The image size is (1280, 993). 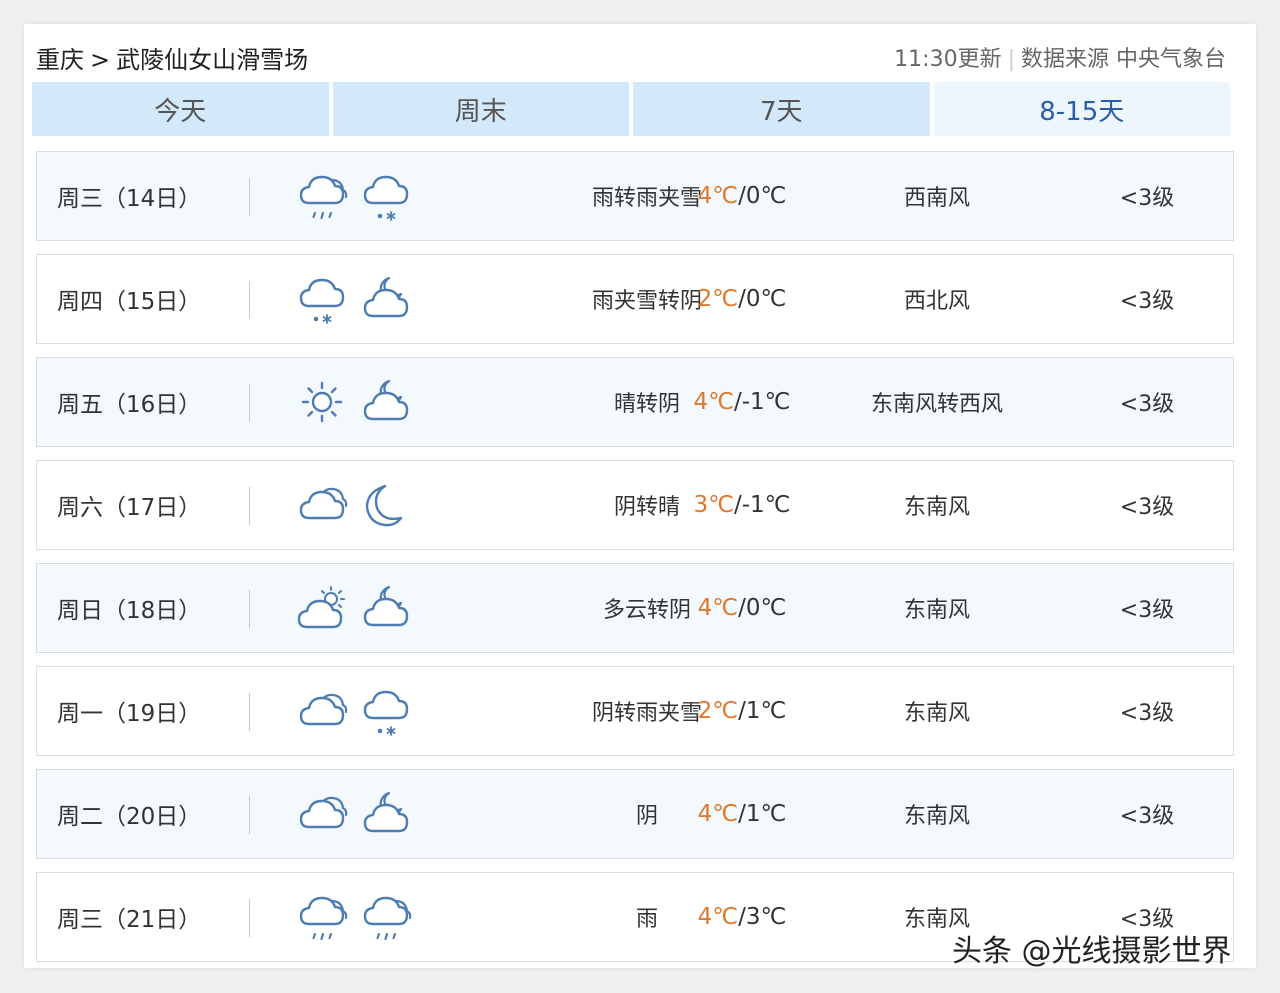 What do you see at coordinates (129, 714) in the screenshot?
I see `day-label: 周一（19日）` at bounding box center [129, 714].